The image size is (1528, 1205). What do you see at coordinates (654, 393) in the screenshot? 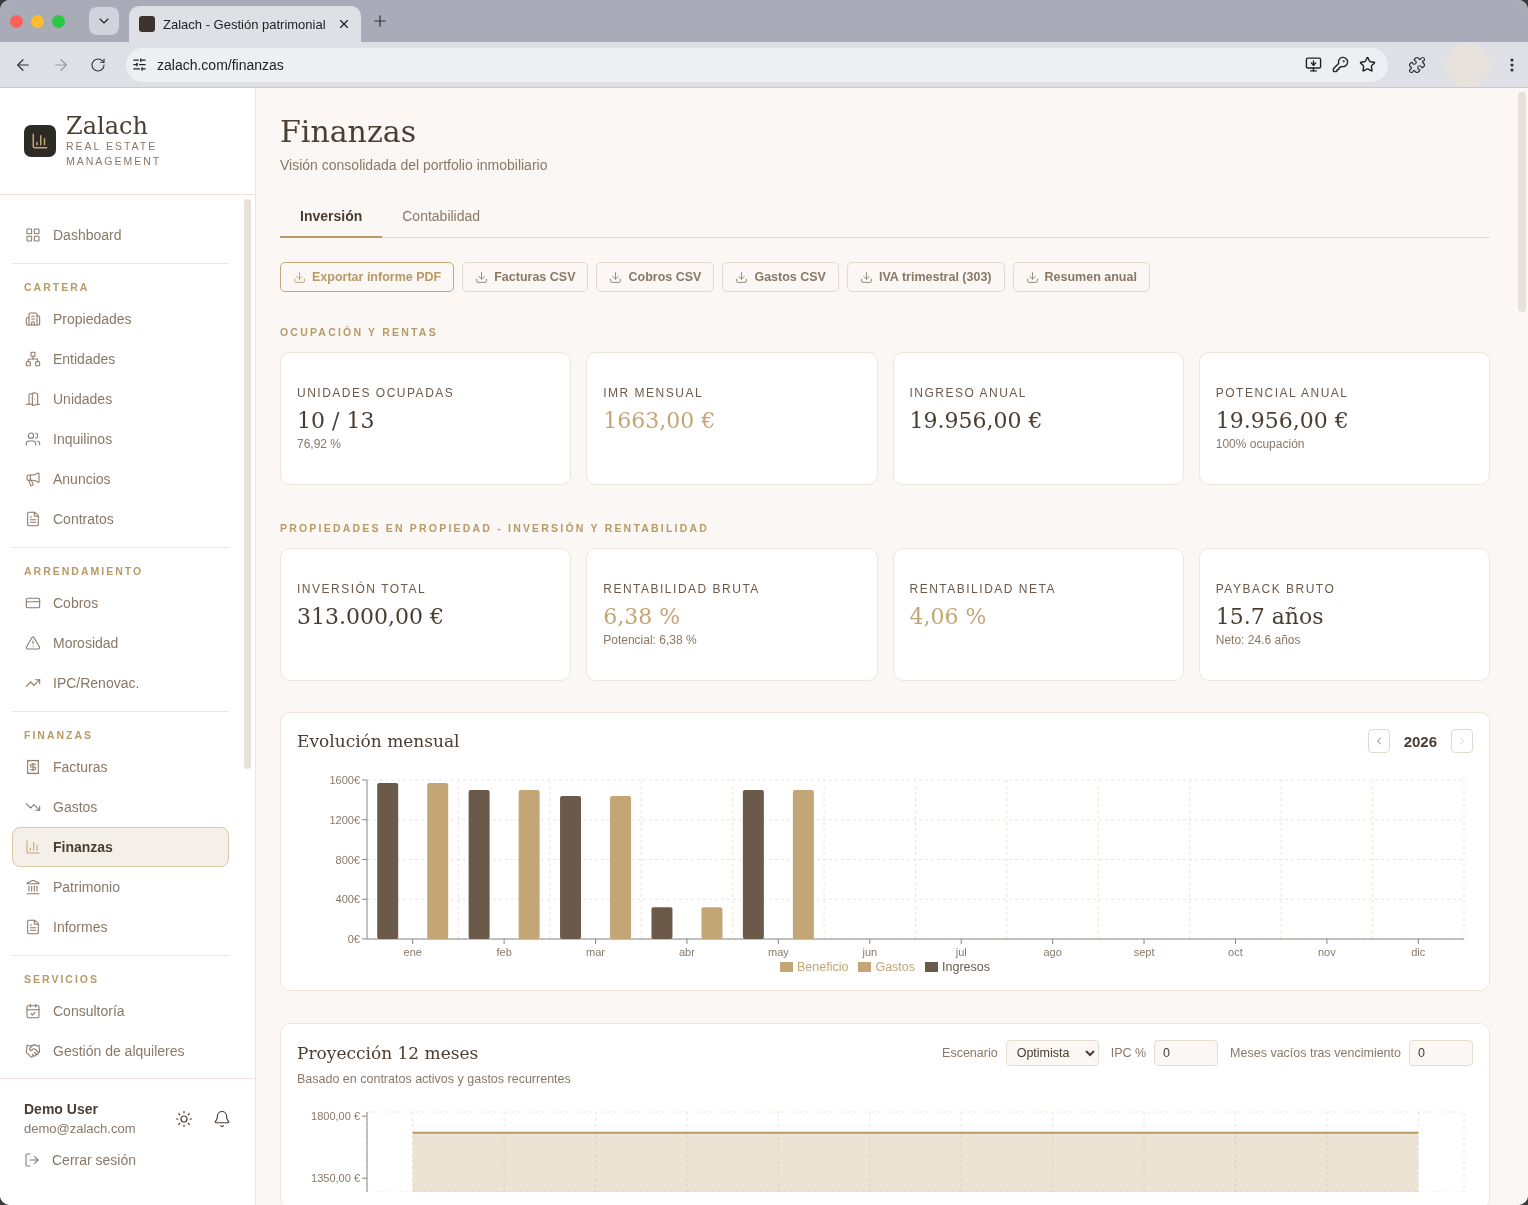
I see `kpi-label: IMR MENSUAL` at bounding box center [654, 393].